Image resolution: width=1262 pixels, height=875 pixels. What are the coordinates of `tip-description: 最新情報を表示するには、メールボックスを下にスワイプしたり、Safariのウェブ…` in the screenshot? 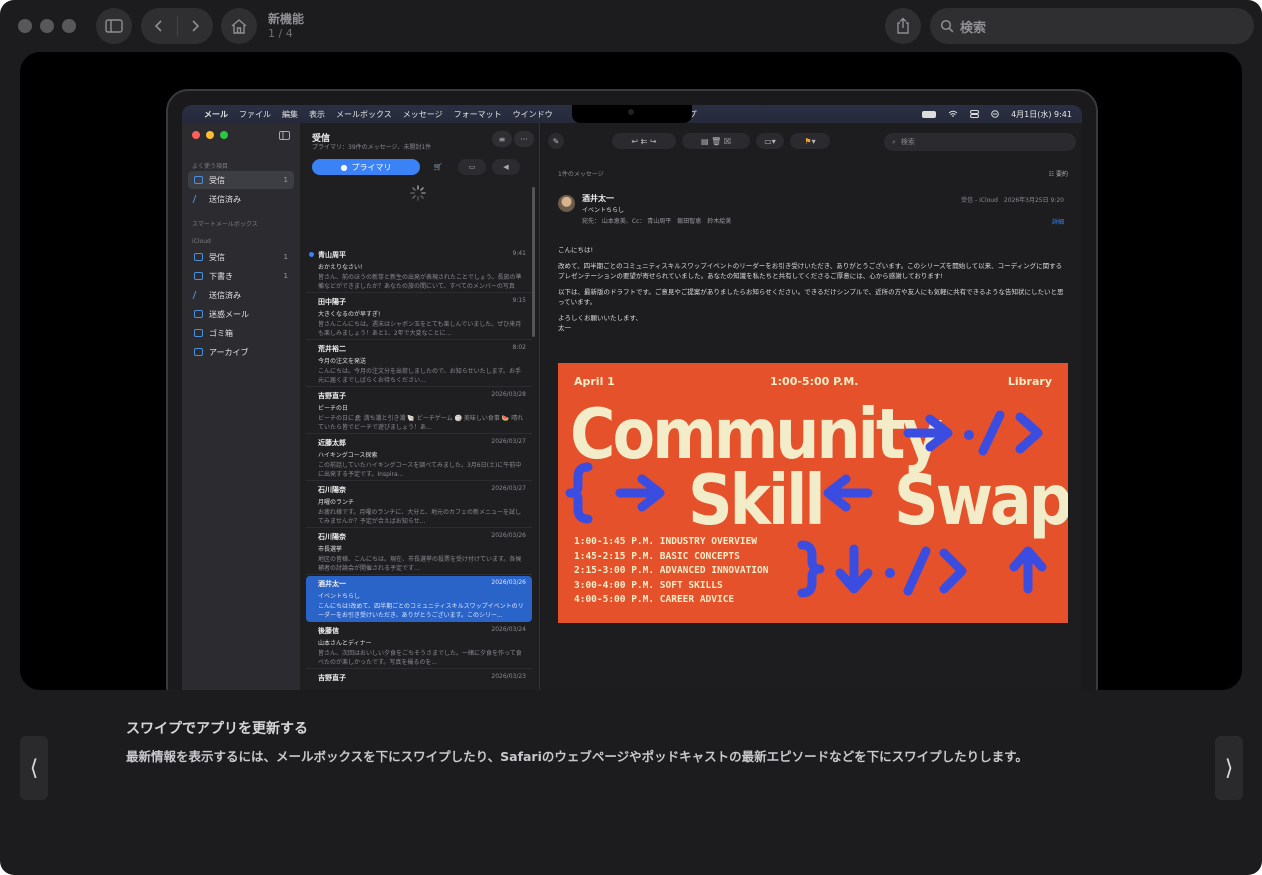 It's located at (577, 756).